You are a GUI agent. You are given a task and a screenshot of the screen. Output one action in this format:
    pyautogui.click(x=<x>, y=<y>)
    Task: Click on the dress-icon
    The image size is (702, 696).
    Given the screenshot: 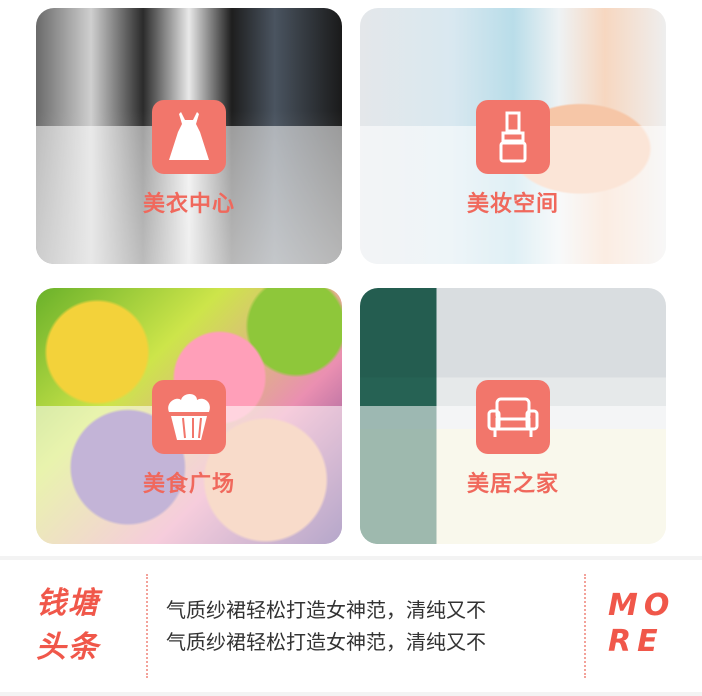 What is the action you would take?
    pyautogui.click(x=189, y=137)
    